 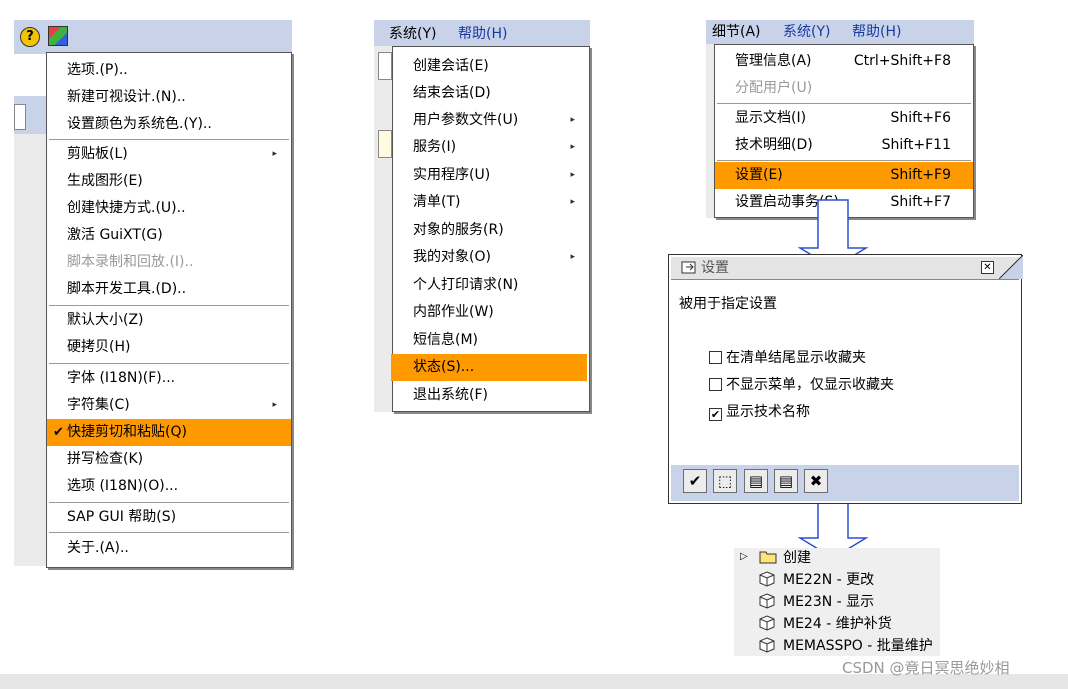 What do you see at coordinates (453, 312) in the screenshot?
I see `menu-label: 内部作业(W)` at bounding box center [453, 312].